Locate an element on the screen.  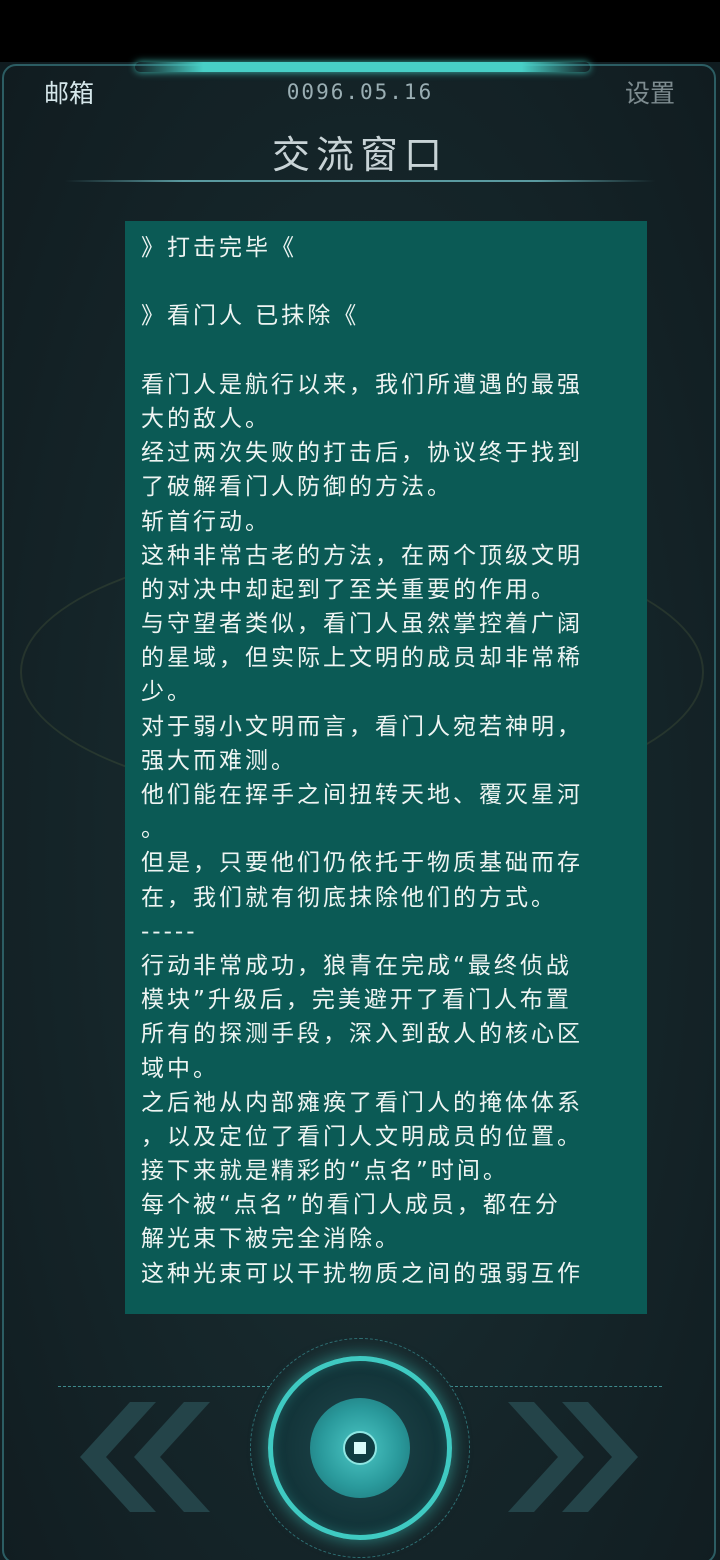
message-line: 与守望者类似，看门人虽然掌控着广阔 is located at coordinates (362, 624).